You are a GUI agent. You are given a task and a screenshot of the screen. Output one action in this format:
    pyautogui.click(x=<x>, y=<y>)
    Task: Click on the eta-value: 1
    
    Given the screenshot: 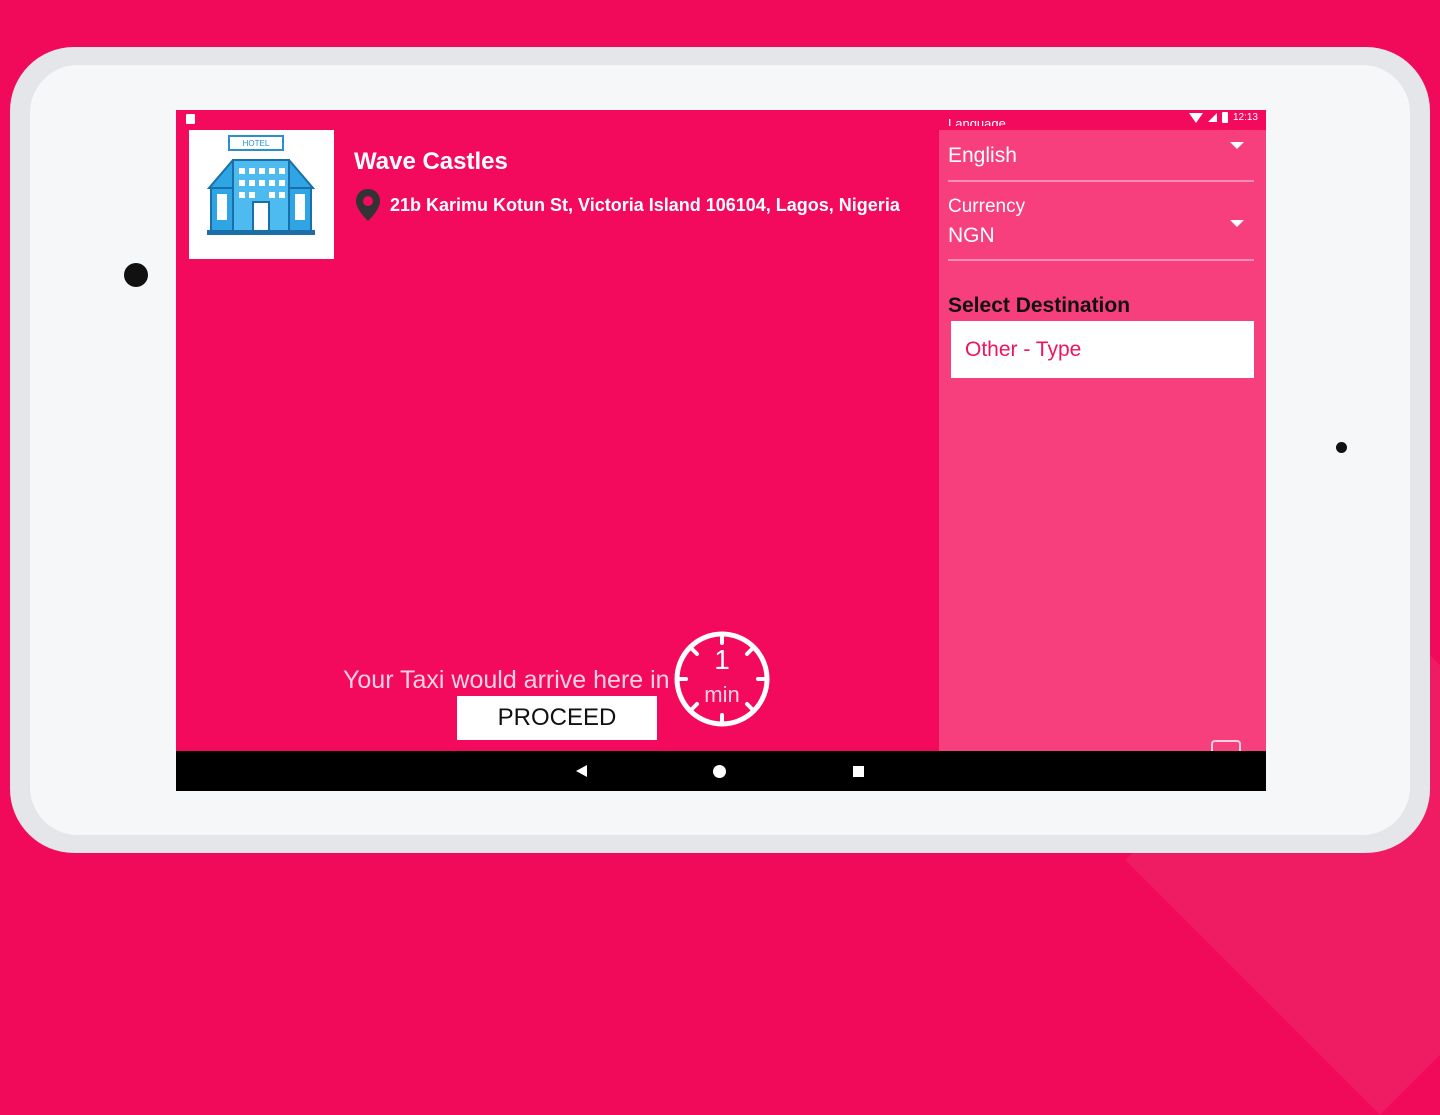 What is the action you would take?
    pyautogui.click(x=722, y=659)
    